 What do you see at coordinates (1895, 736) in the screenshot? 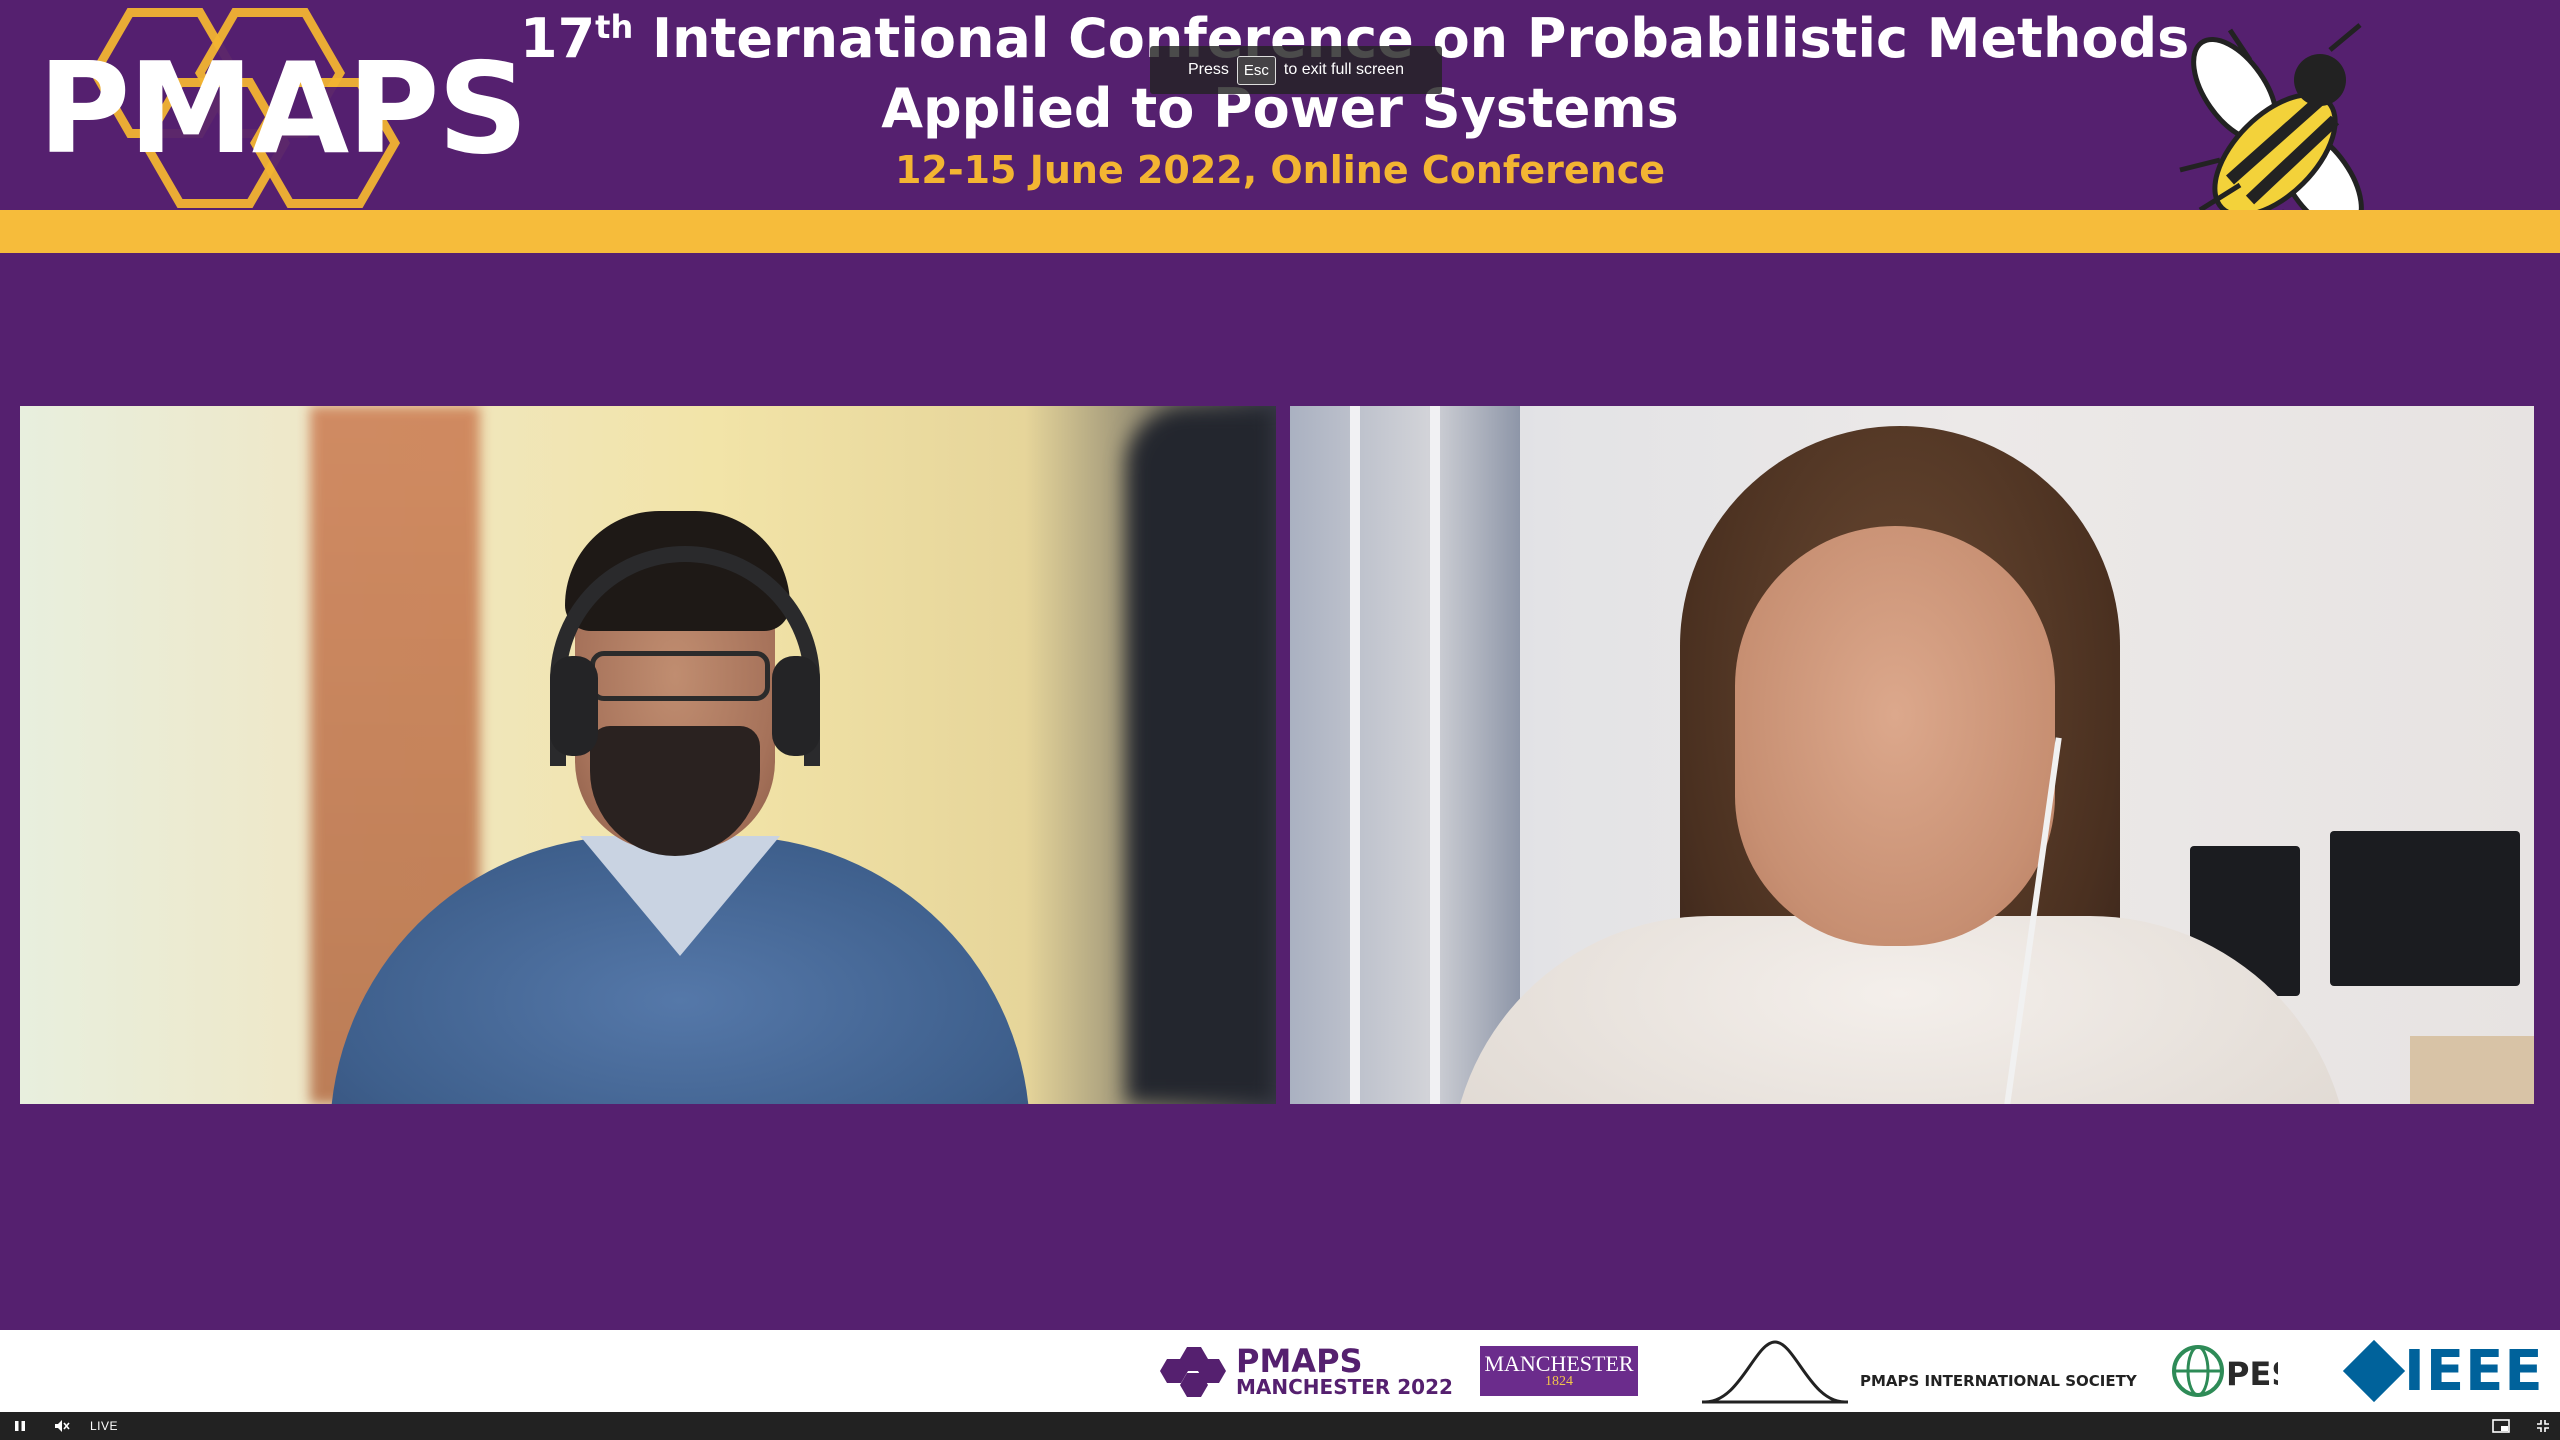
I see `participant-face` at bounding box center [1895, 736].